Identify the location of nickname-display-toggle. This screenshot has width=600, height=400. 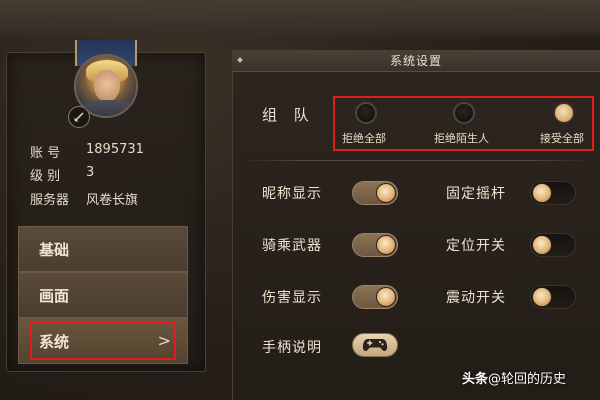
(375, 193).